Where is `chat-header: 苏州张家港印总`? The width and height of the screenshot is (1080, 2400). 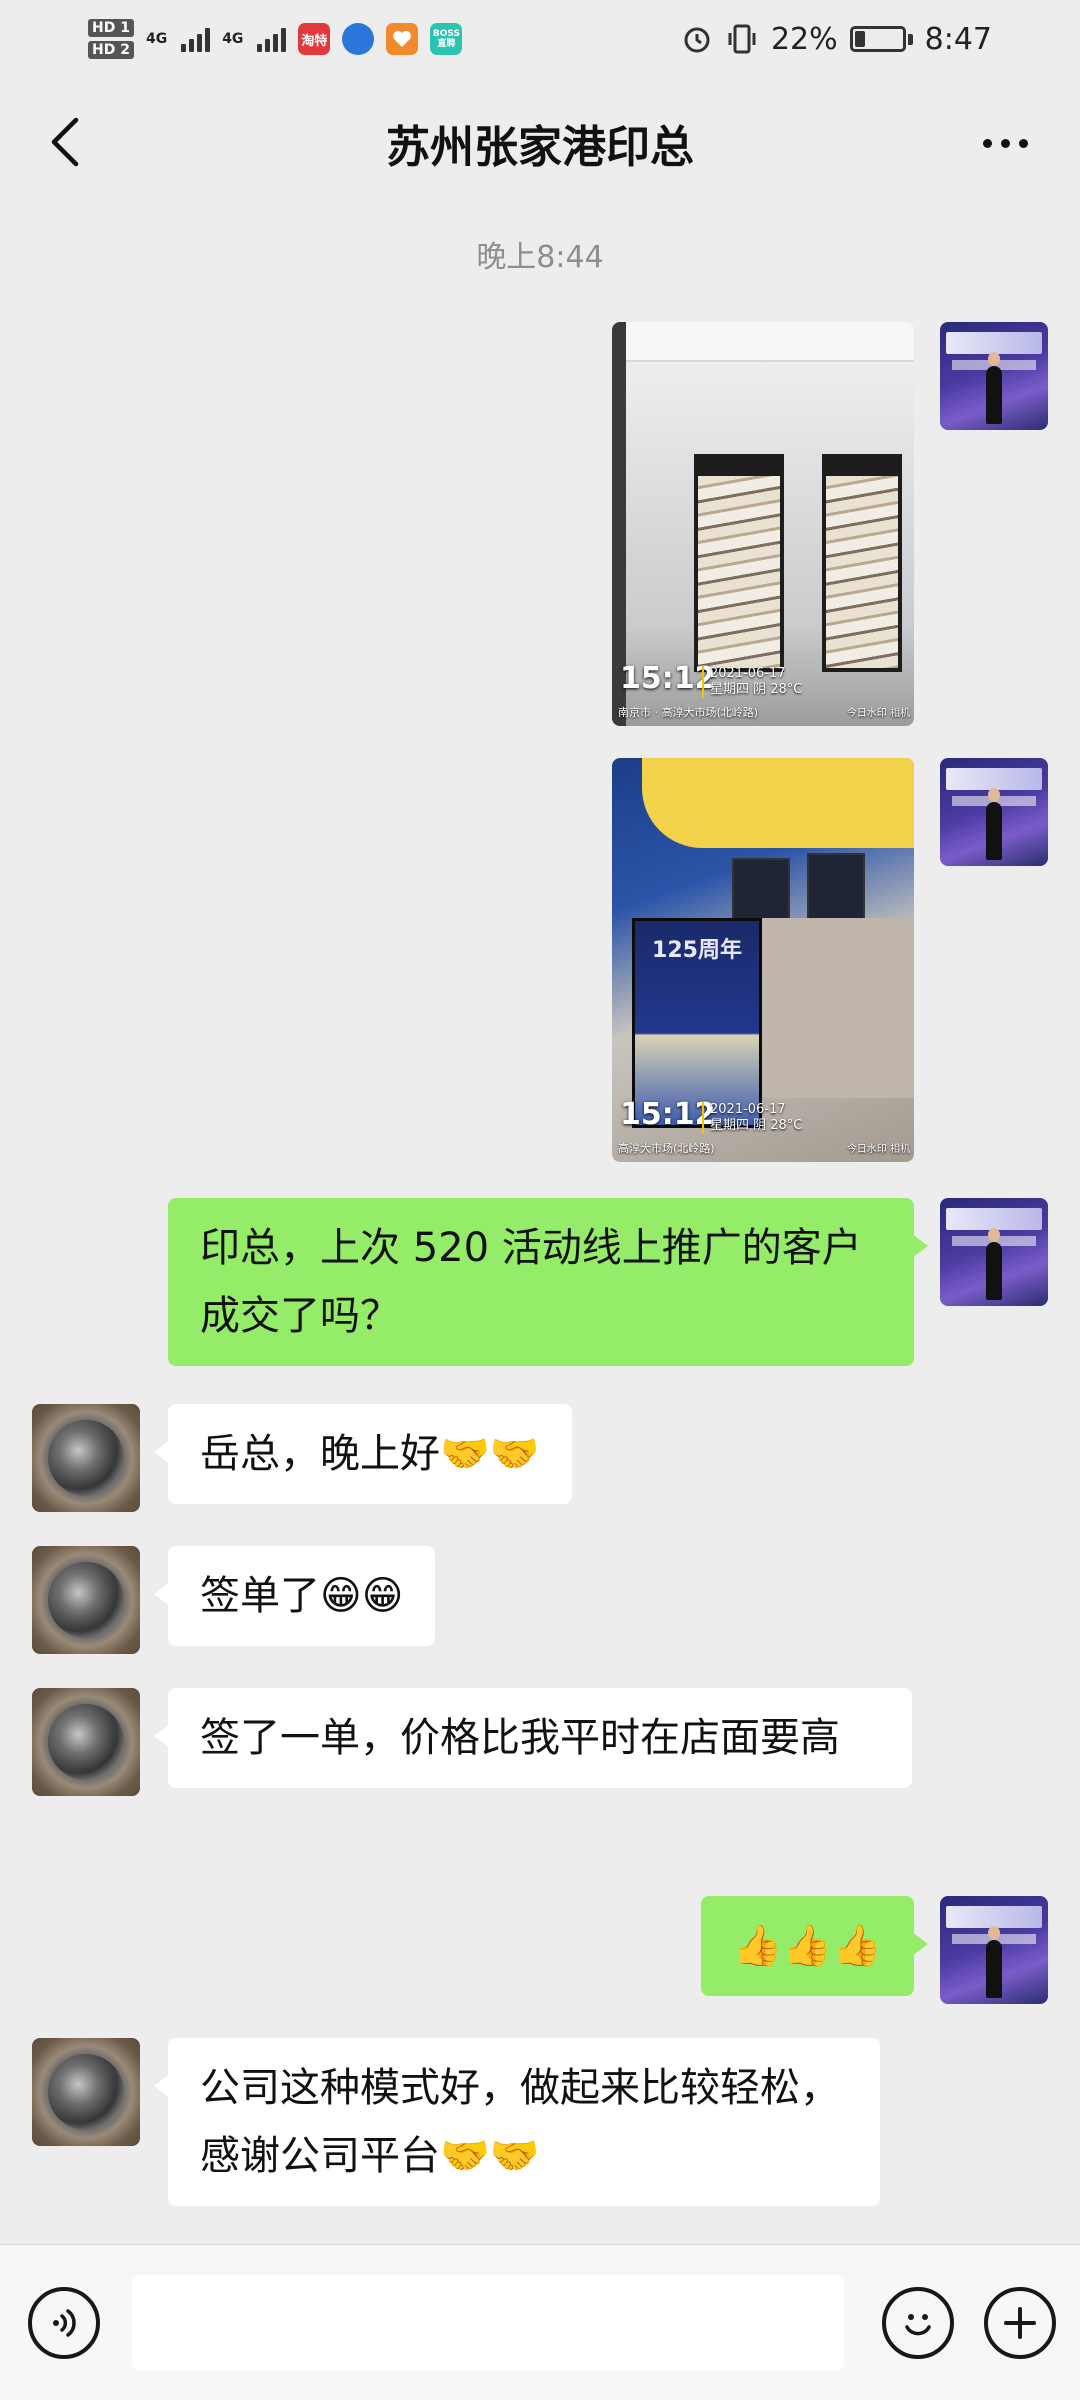
chat-header: 苏州张家港印总 is located at coordinates (540, 143).